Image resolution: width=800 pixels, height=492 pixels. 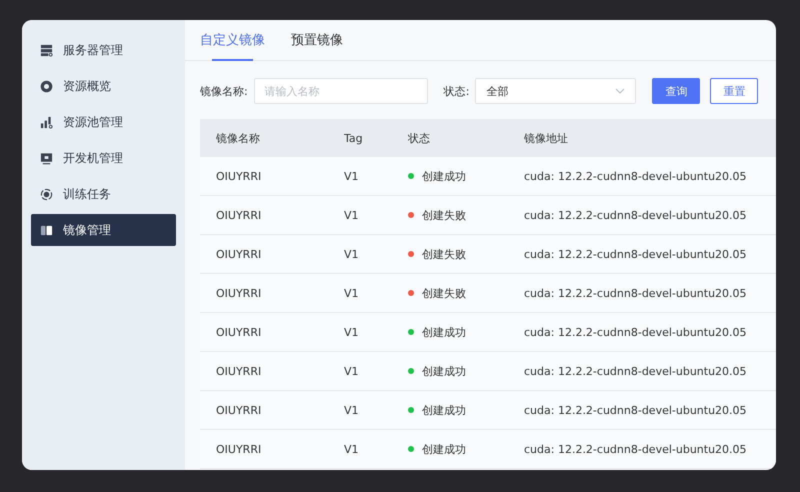 I want to click on chevron-down-icon, so click(x=620, y=91).